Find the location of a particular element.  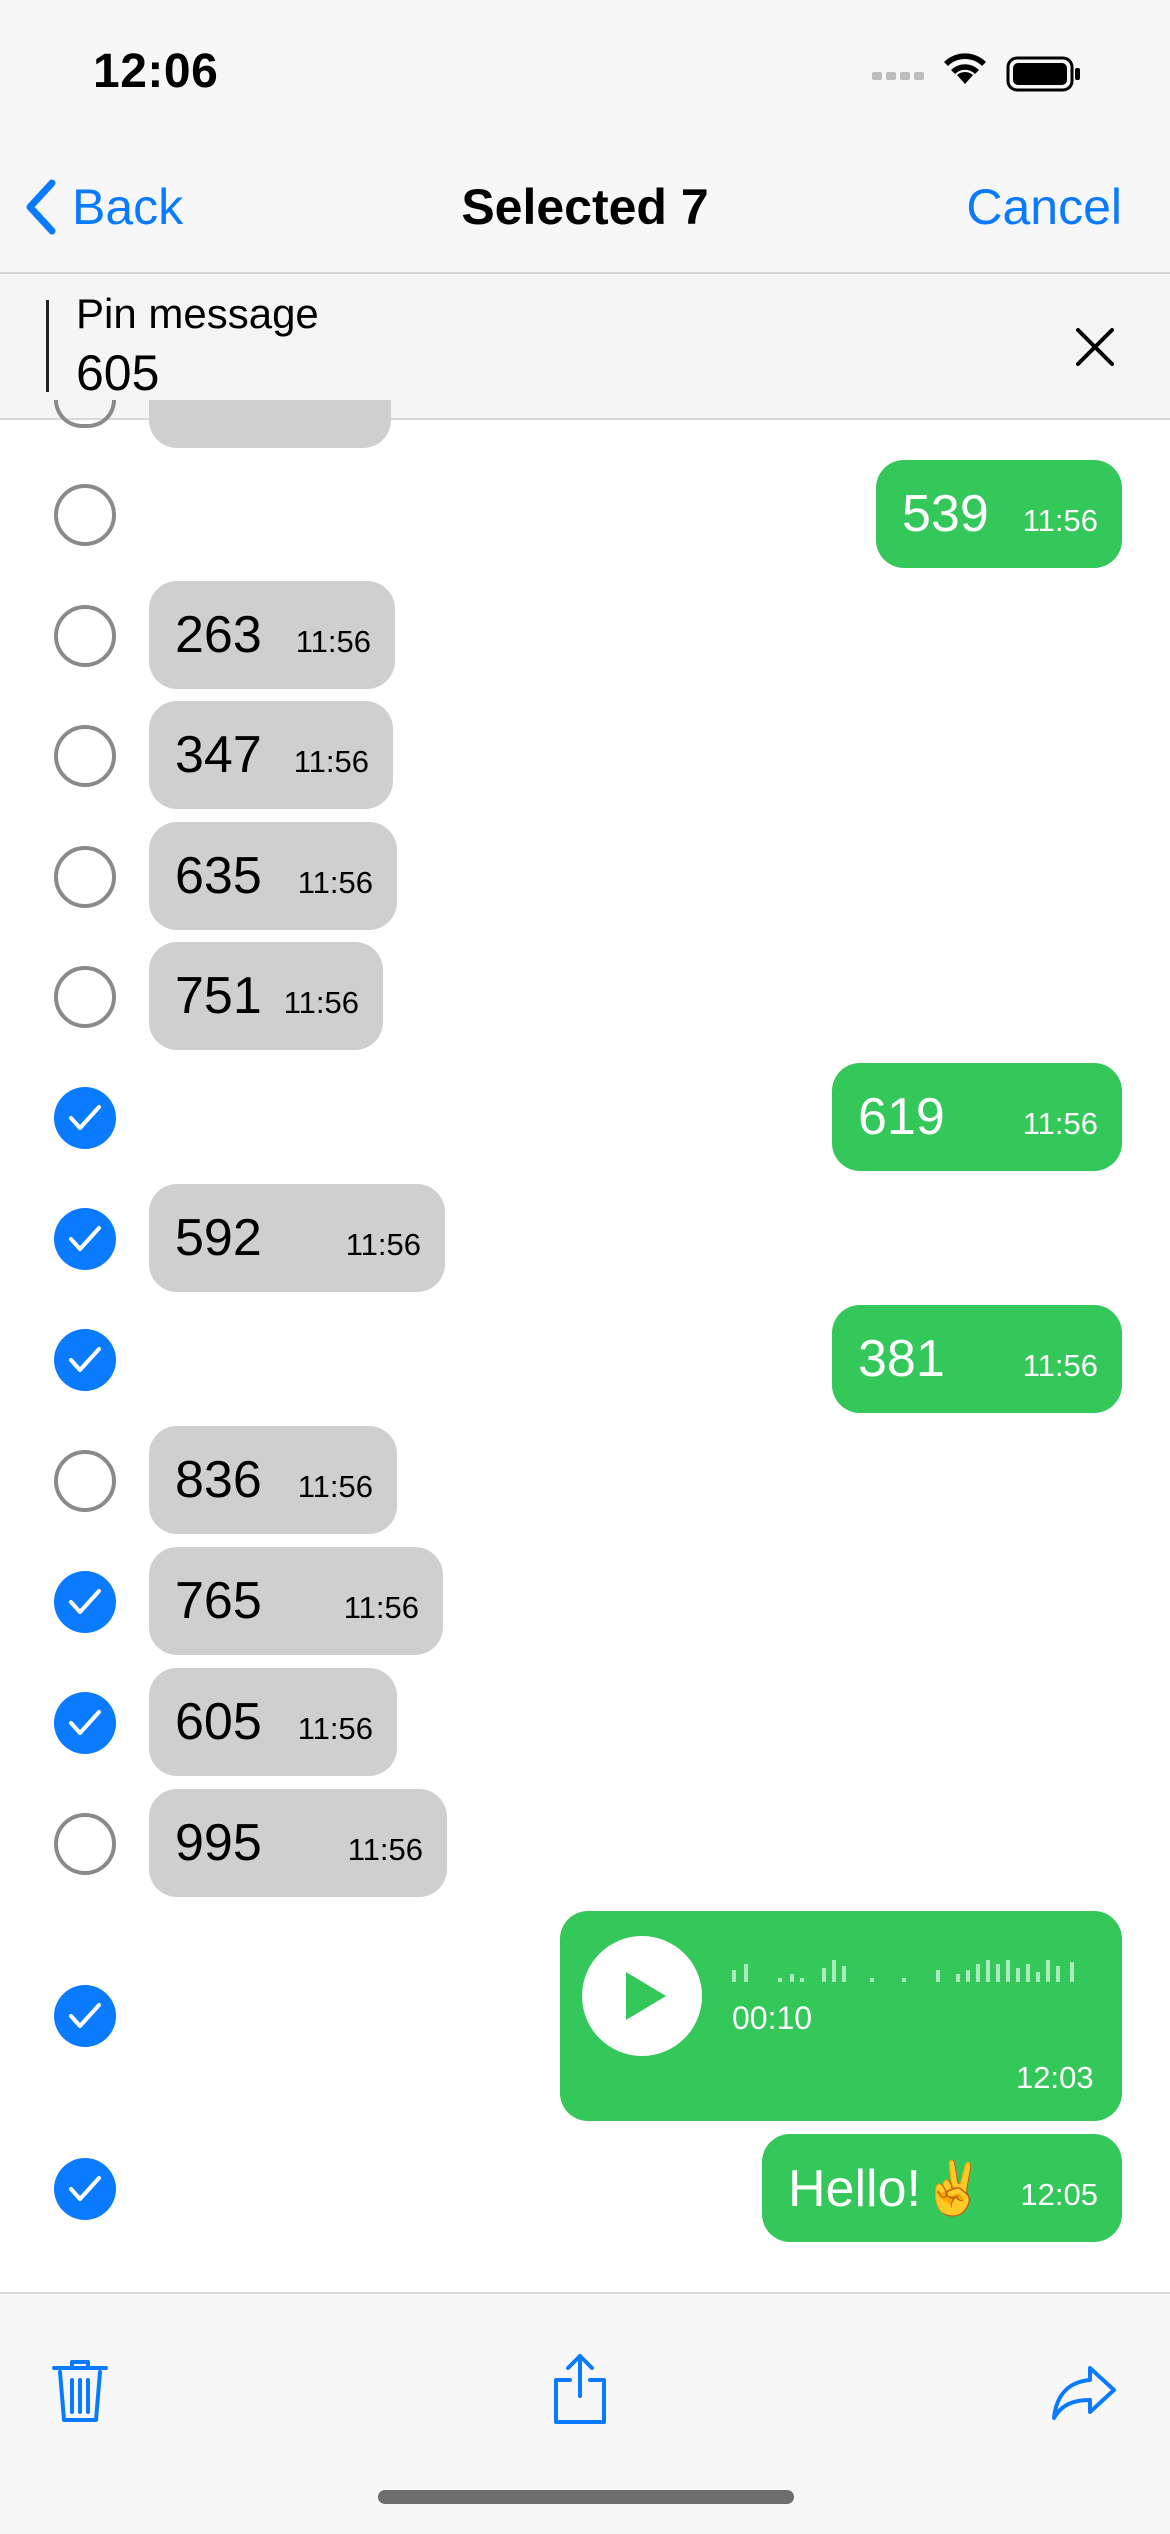

message-text: 381 is located at coordinates (901, 1359).